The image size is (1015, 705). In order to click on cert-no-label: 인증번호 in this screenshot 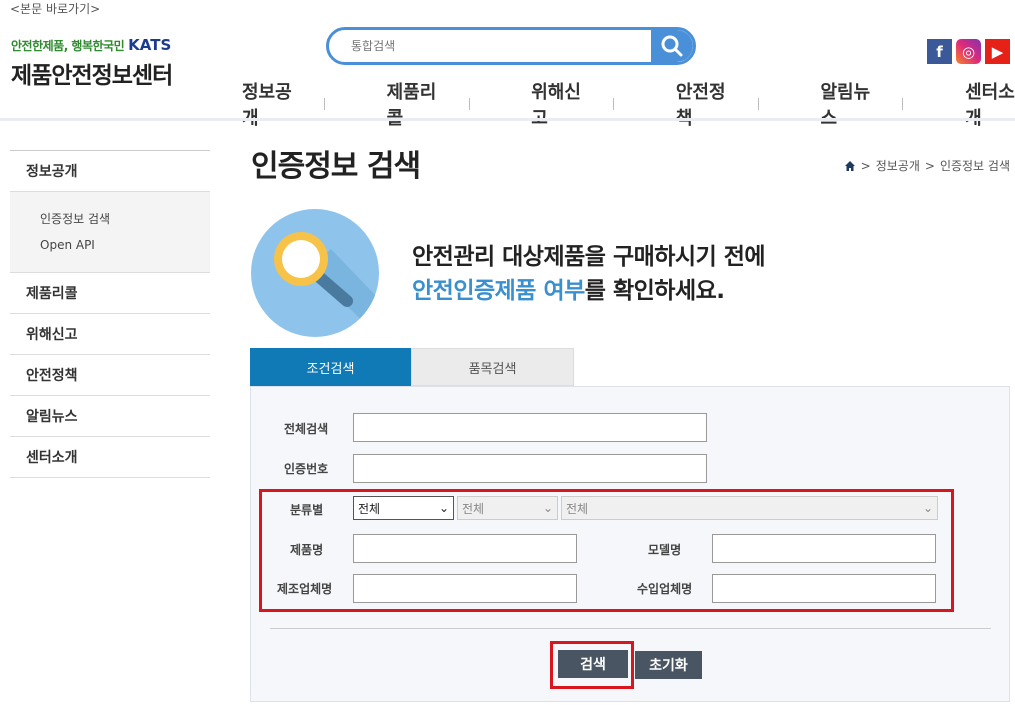, I will do `click(306, 469)`.